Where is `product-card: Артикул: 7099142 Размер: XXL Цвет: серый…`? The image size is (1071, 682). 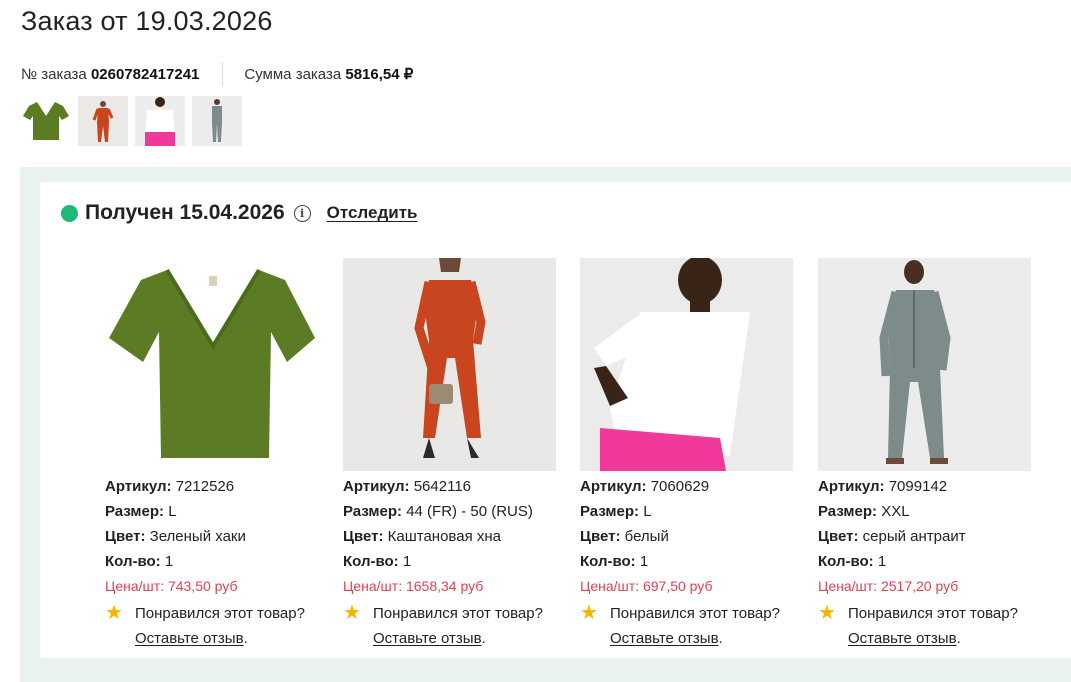 product-card: Артикул: 7099142 Размер: XXL Цвет: серый… is located at coordinates (924, 454).